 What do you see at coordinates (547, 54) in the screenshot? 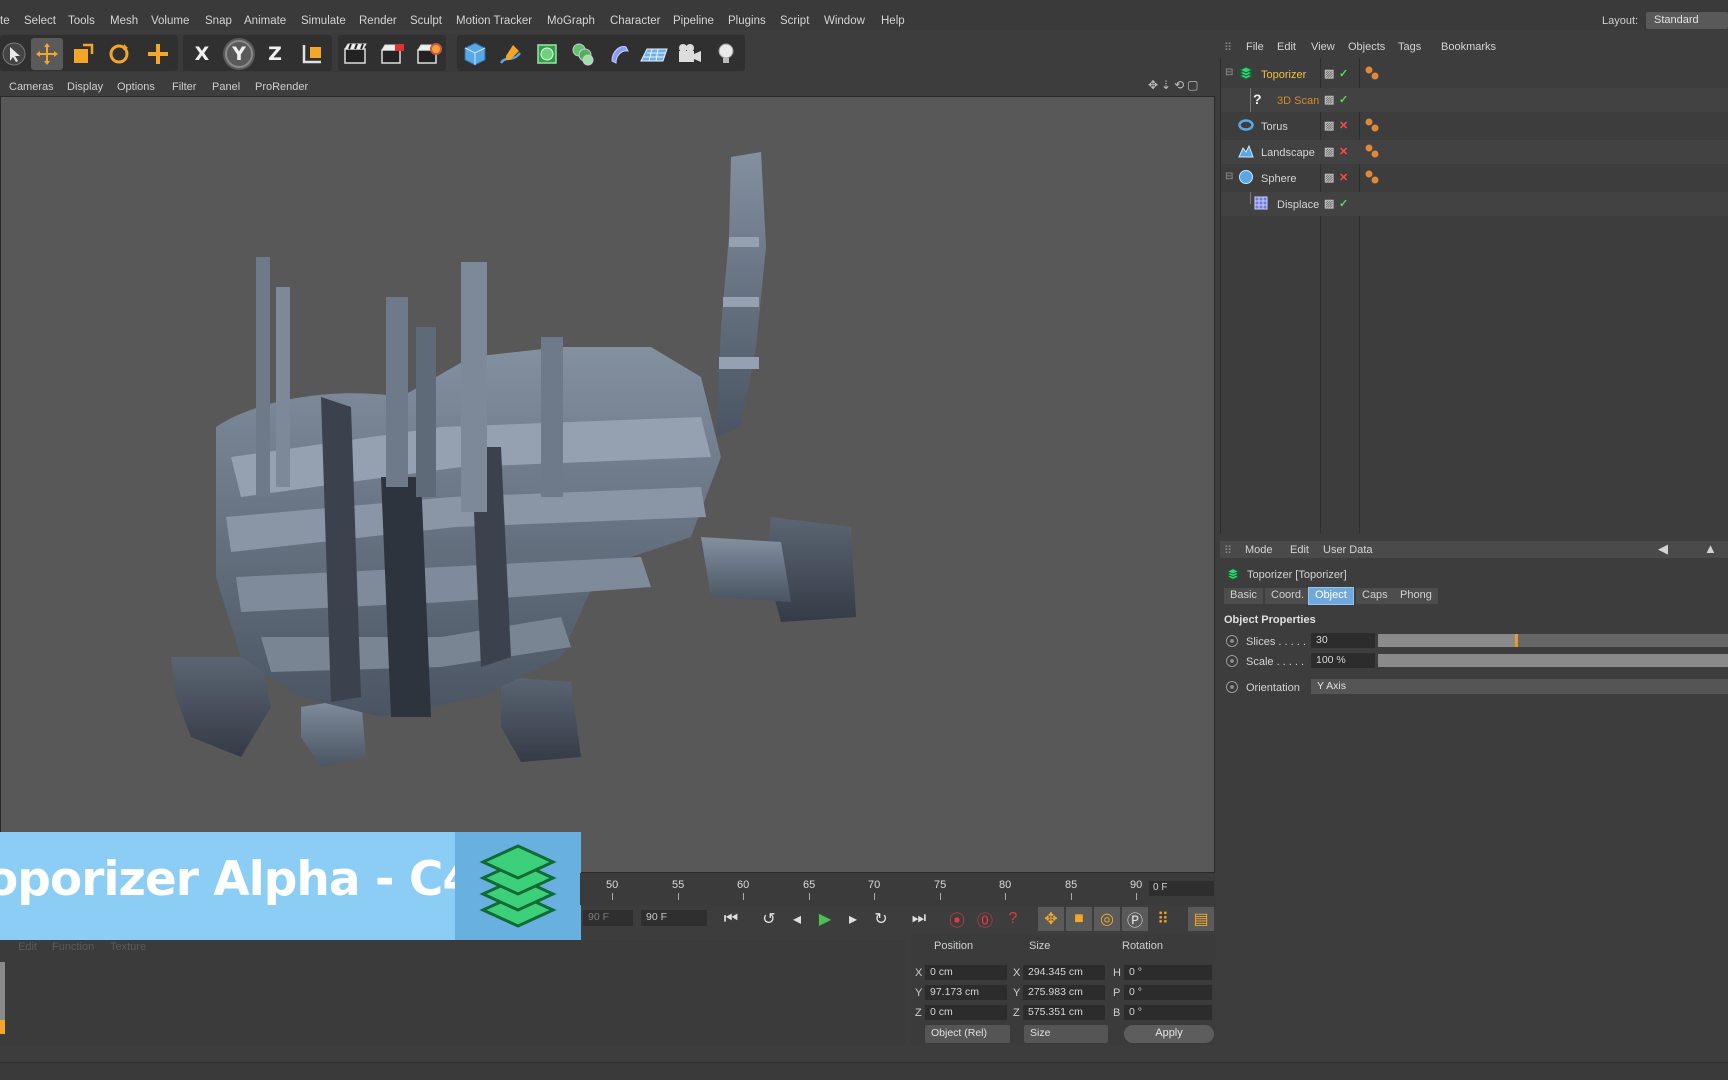
I see `subdivision-surface-icon` at bounding box center [547, 54].